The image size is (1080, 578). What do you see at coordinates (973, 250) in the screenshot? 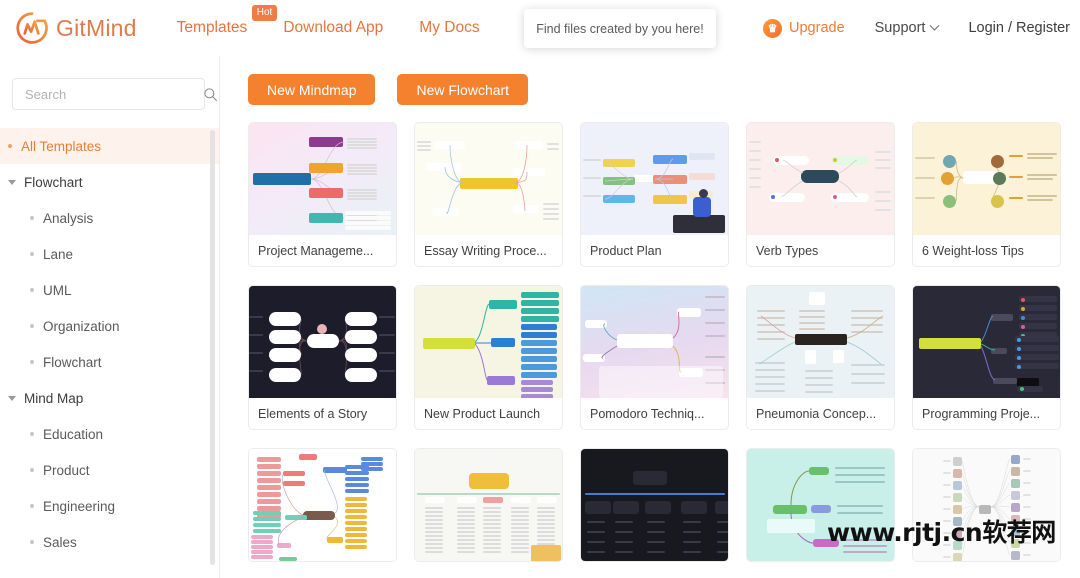
I see `template-title-text: 6 Weight-loss Tips` at bounding box center [973, 250].